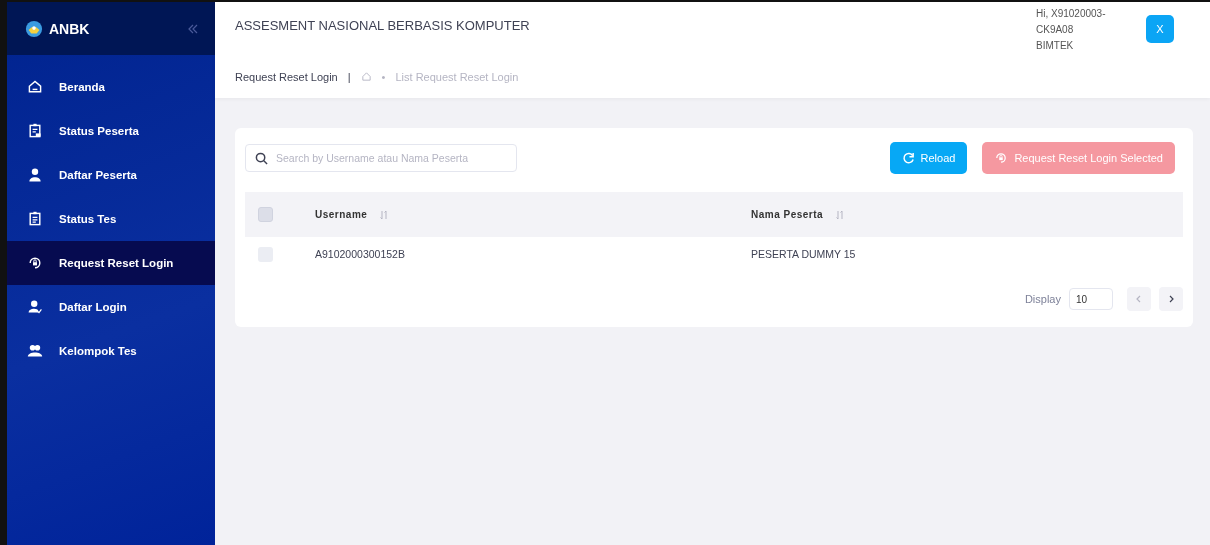 This screenshot has width=1210, height=545. Describe the element at coordinates (1001, 158) in the screenshot. I see `lock-reset-icon` at that location.